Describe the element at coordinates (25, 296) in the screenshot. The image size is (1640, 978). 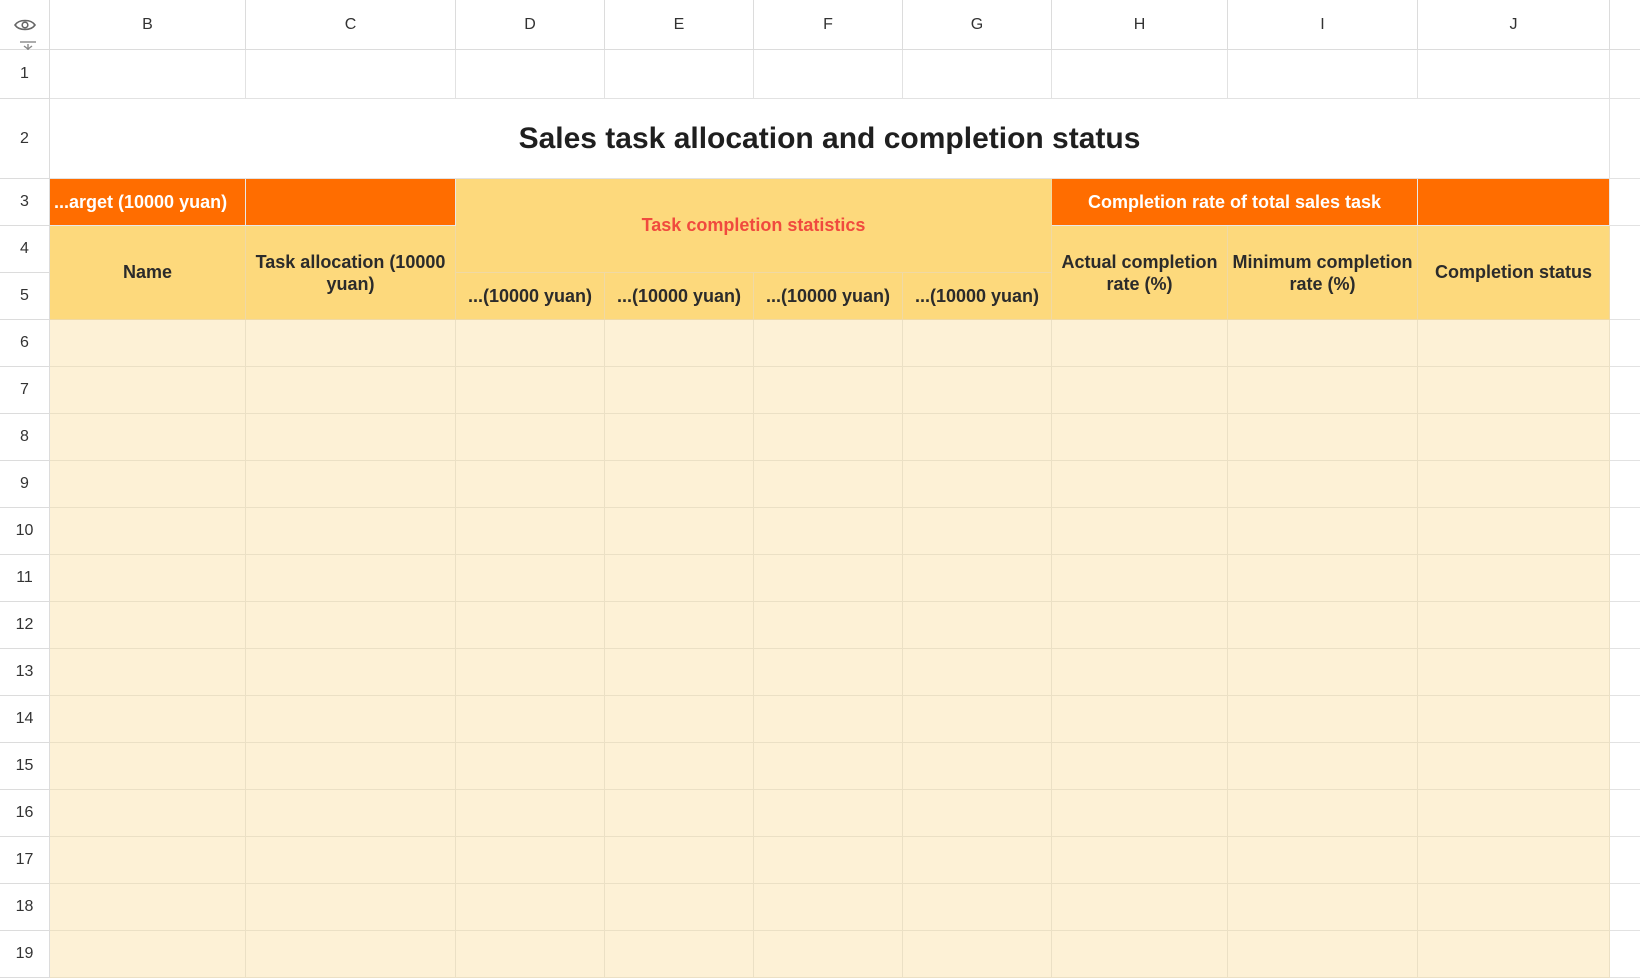
I see `row-header-5: 5` at that location.